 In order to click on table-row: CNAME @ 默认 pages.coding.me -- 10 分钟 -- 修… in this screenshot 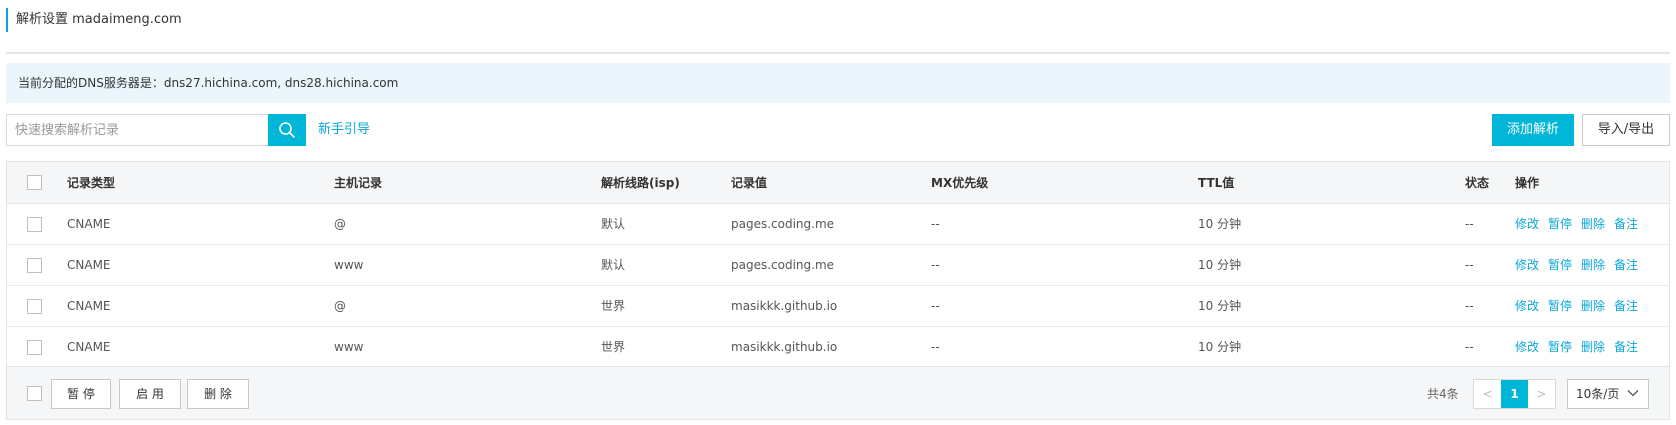, I will do `click(838, 224)`.